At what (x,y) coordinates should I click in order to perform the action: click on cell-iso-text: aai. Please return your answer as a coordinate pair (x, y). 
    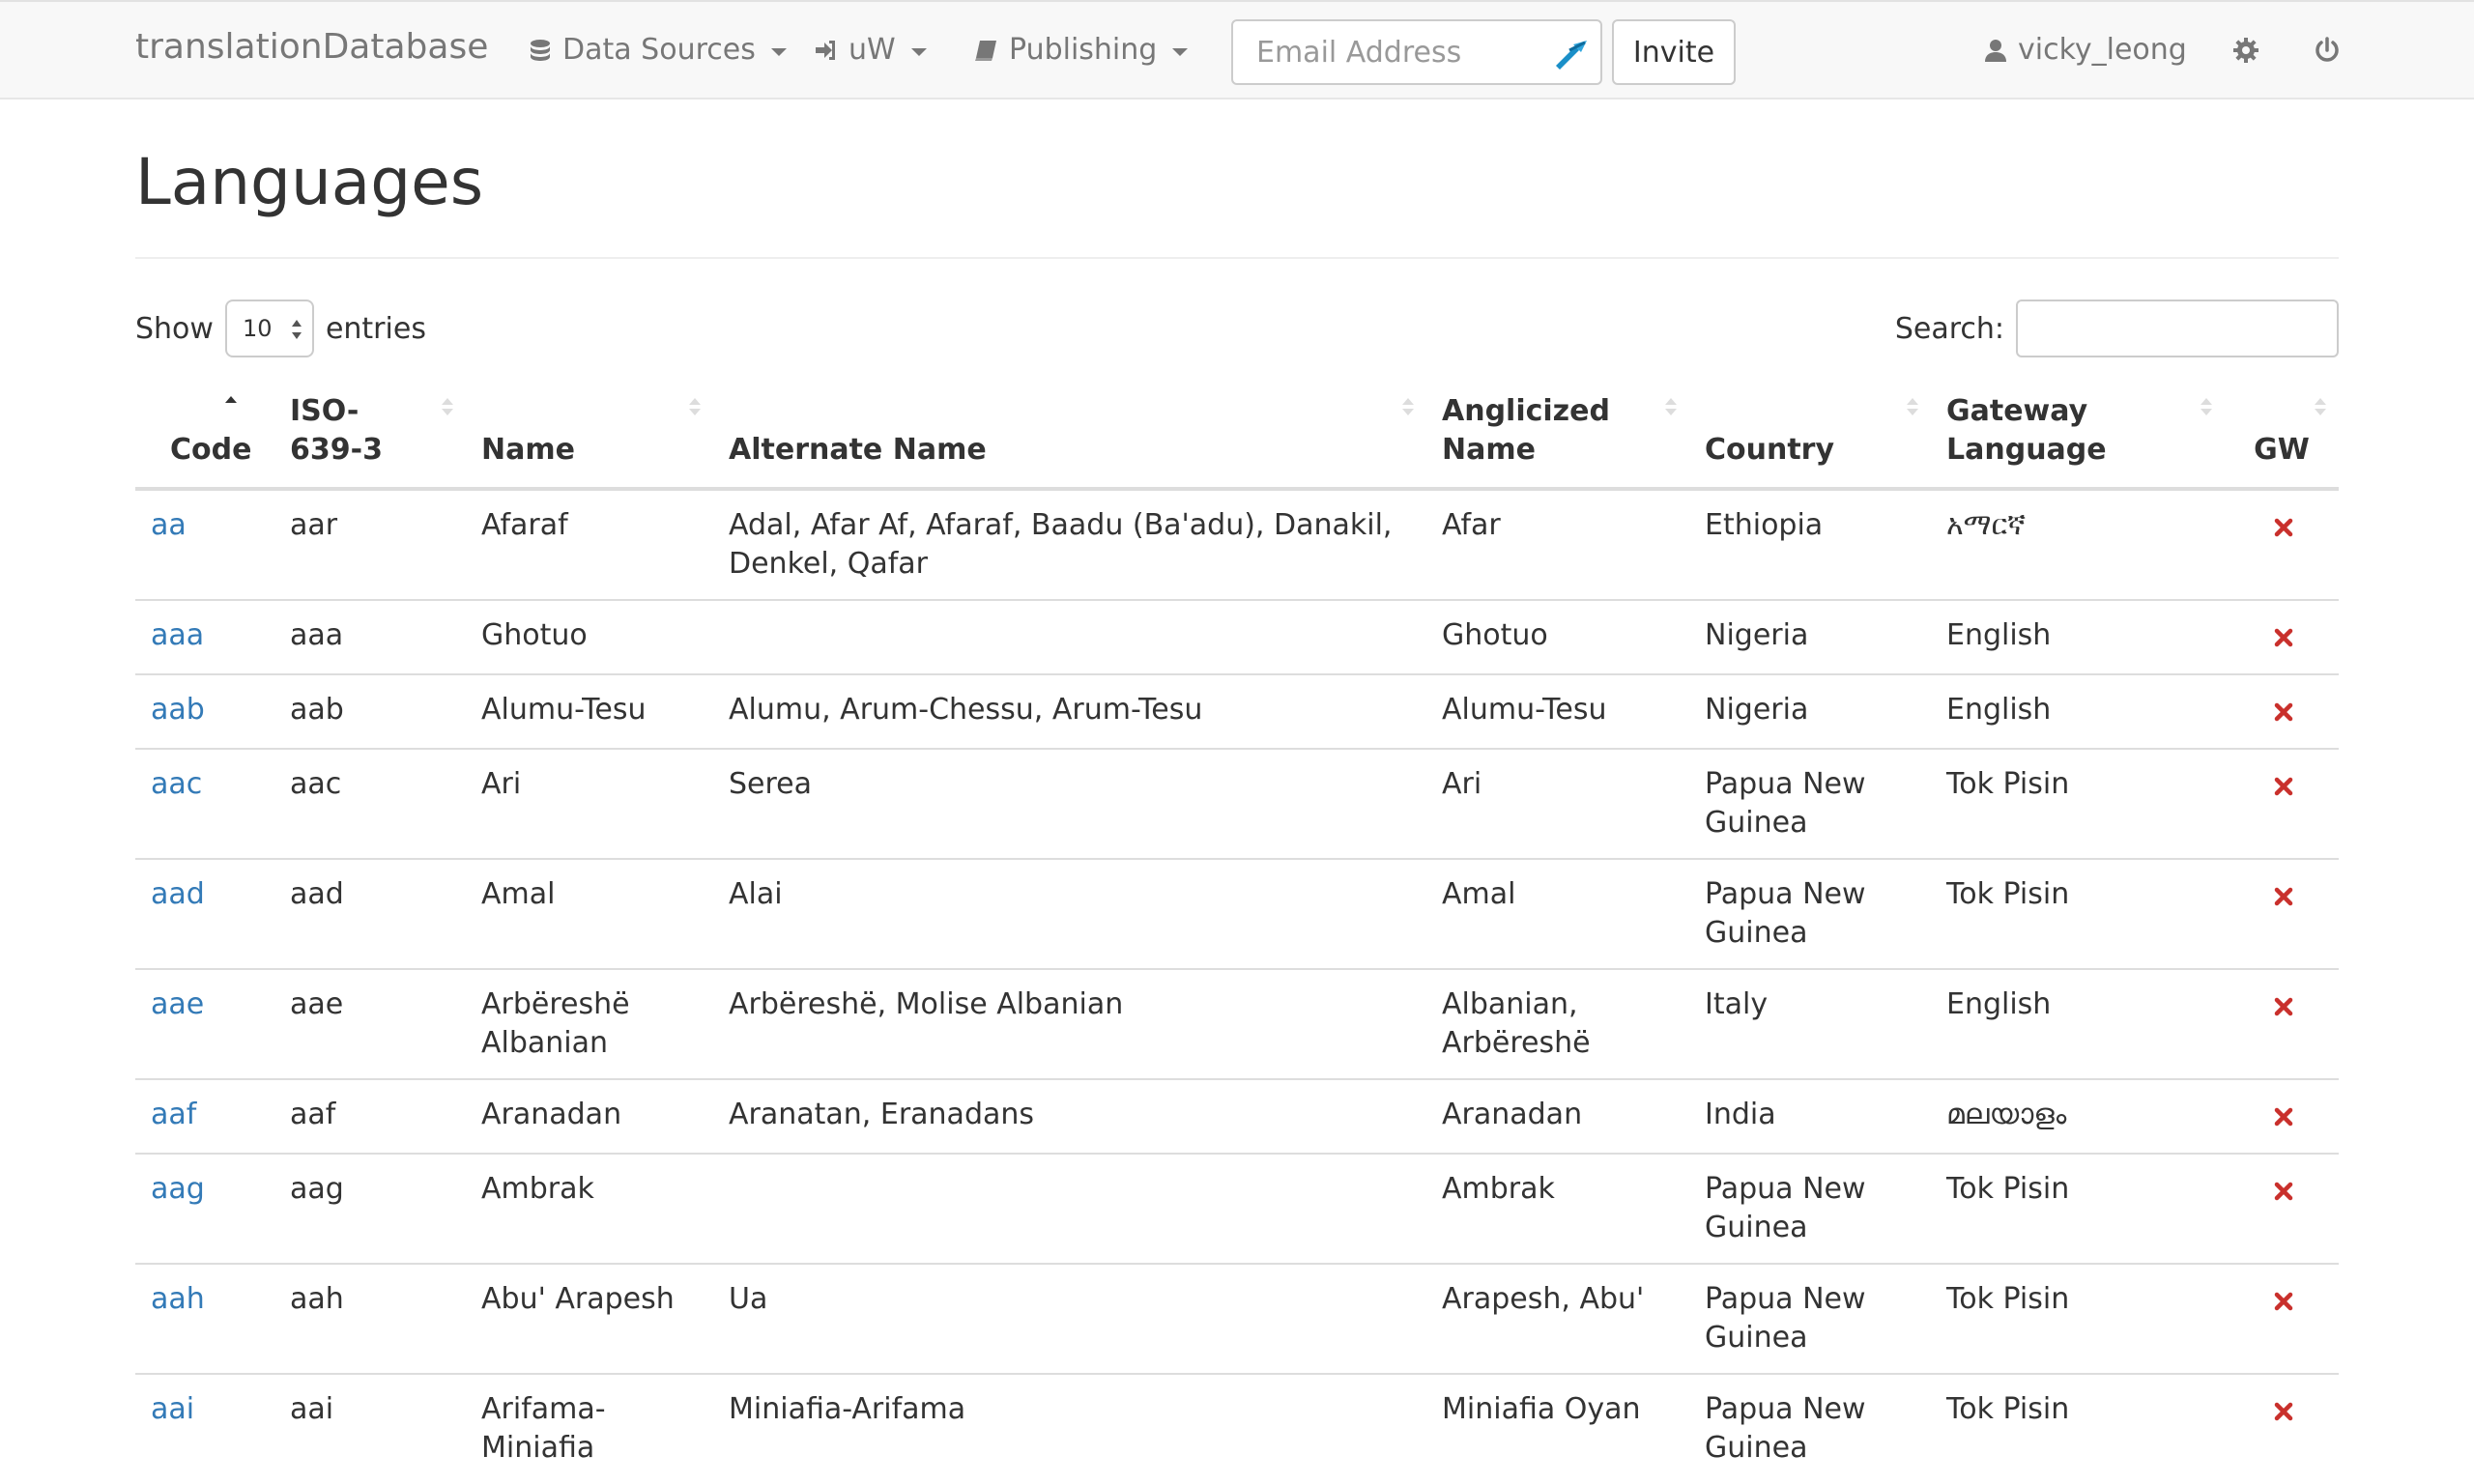
    Looking at the image, I should click on (312, 1409).